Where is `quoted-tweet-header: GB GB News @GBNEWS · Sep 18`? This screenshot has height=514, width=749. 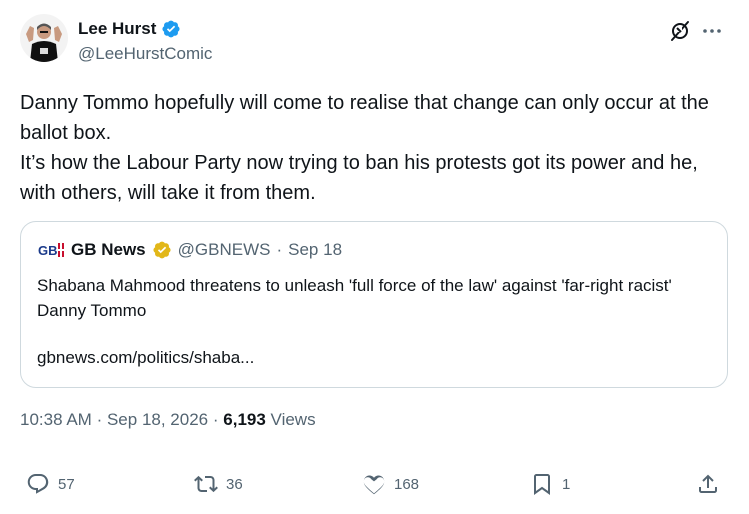
quoted-tweet-header: GB GB News @GBNEWS · Sep 18 is located at coordinates (189, 250).